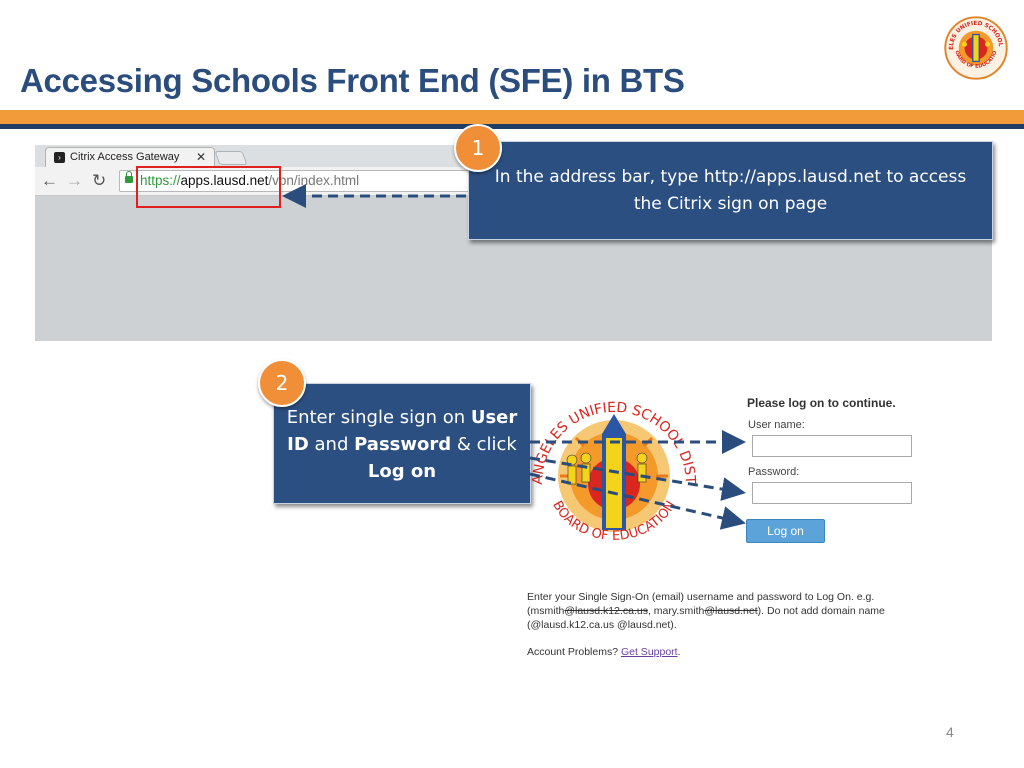  What do you see at coordinates (574, 652) in the screenshot?
I see `support-prefix: Account Problems?` at bounding box center [574, 652].